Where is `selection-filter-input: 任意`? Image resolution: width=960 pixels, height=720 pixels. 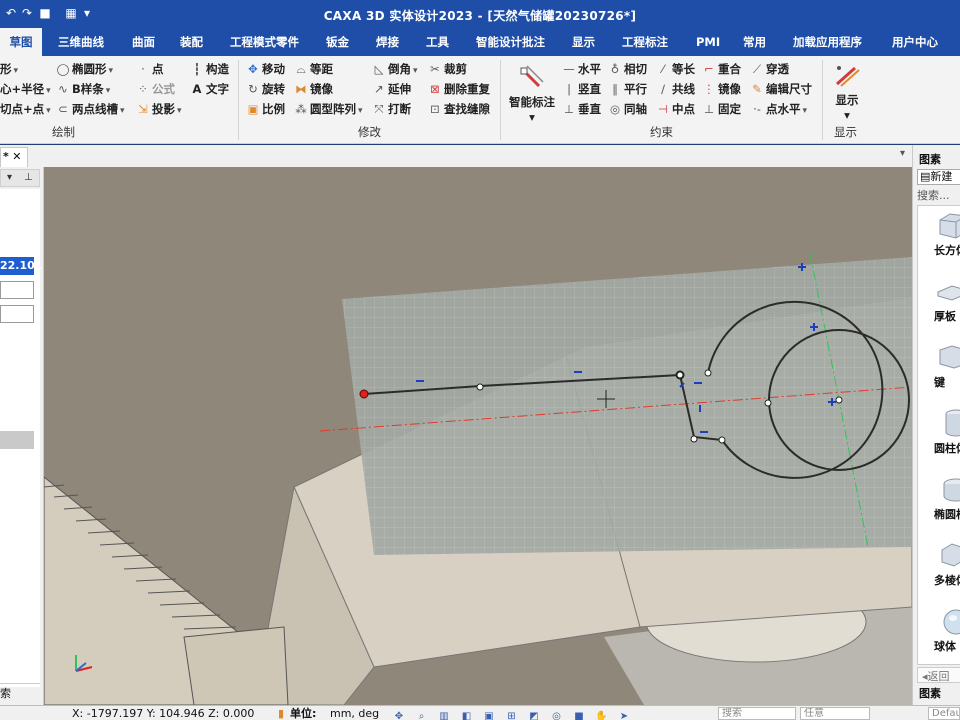
selection-filter-input: 任意 is located at coordinates (835, 713).